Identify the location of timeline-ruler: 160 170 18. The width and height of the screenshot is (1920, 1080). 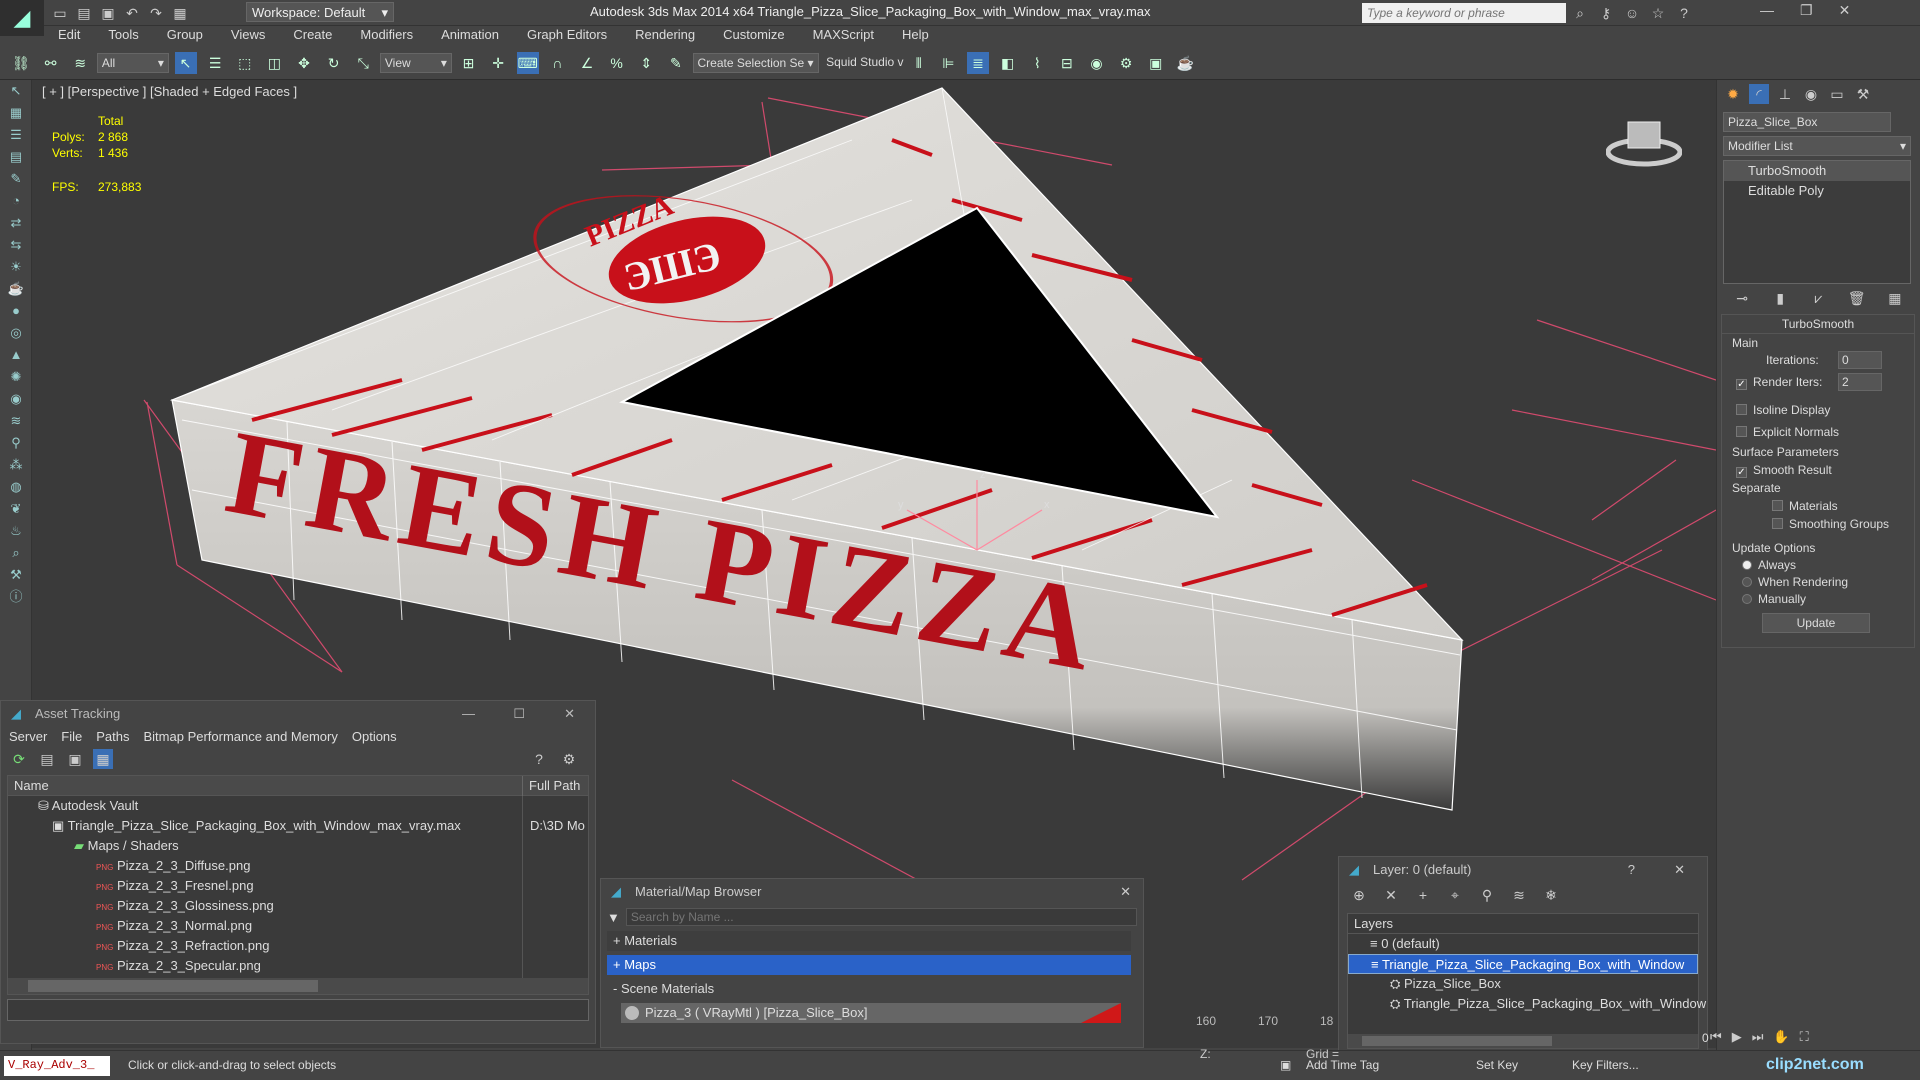
(1241, 1021).